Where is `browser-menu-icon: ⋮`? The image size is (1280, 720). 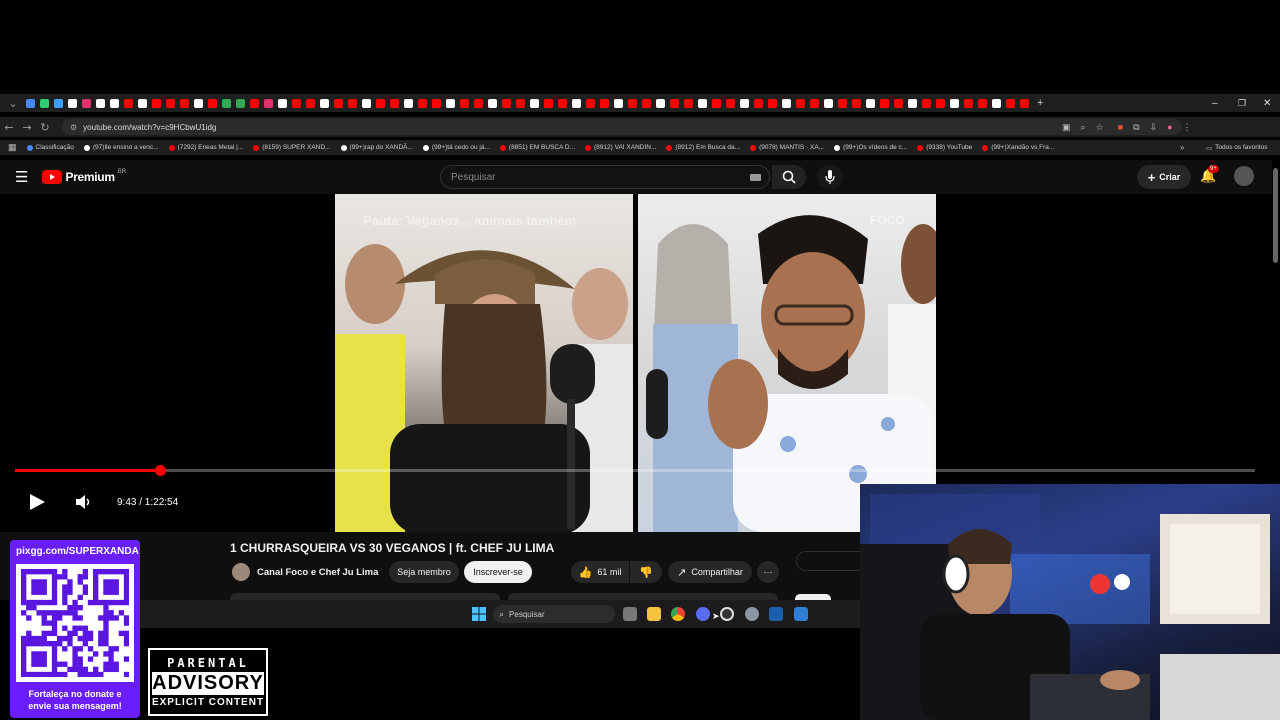 browser-menu-icon: ⋮ is located at coordinates (1187, 127).